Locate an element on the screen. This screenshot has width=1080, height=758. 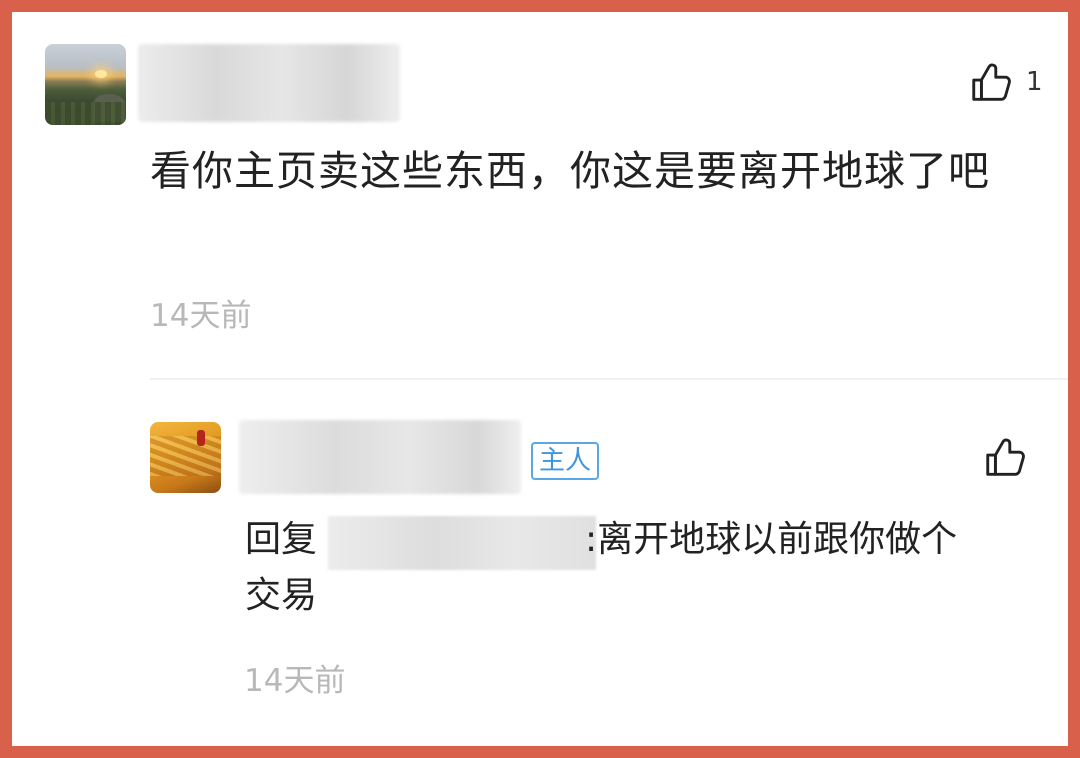
reply-body-1: :离开地球以前跟你做个 is located at coordinates (771, 539).